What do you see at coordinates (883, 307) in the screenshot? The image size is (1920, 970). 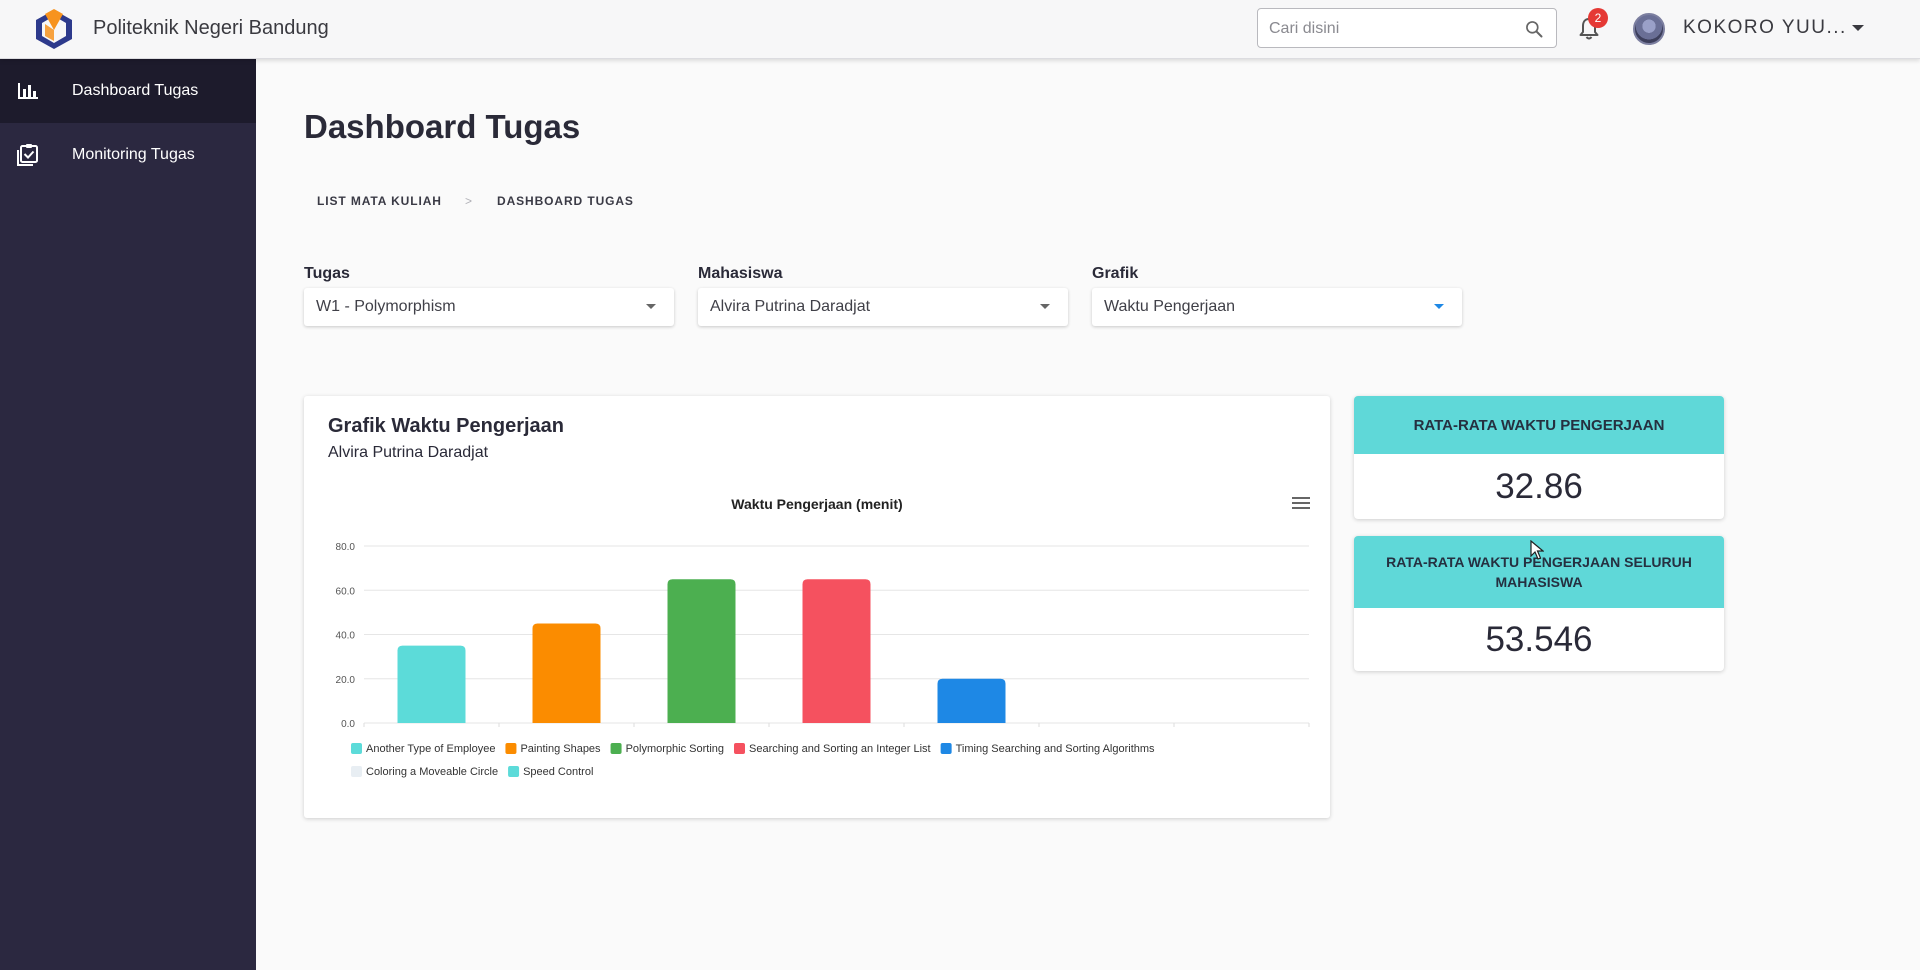 I see `mahasiswa-select: Alvira Putrina Daradjat` at bounding box center [883, 307].